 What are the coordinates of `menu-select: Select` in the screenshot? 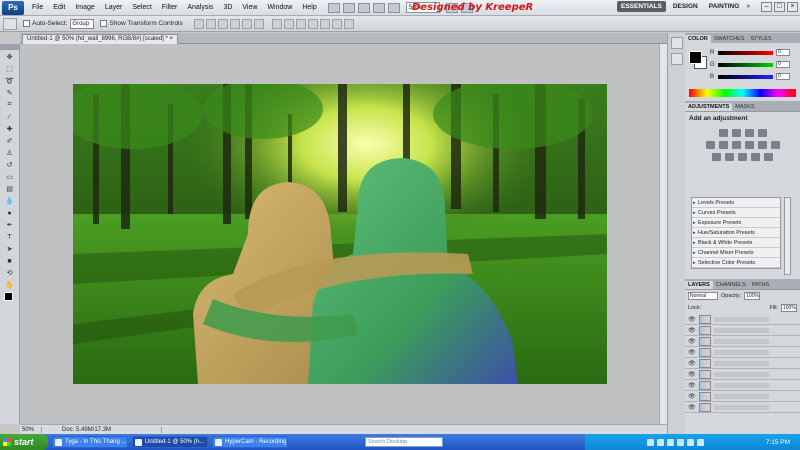 It's located at (141, 7).